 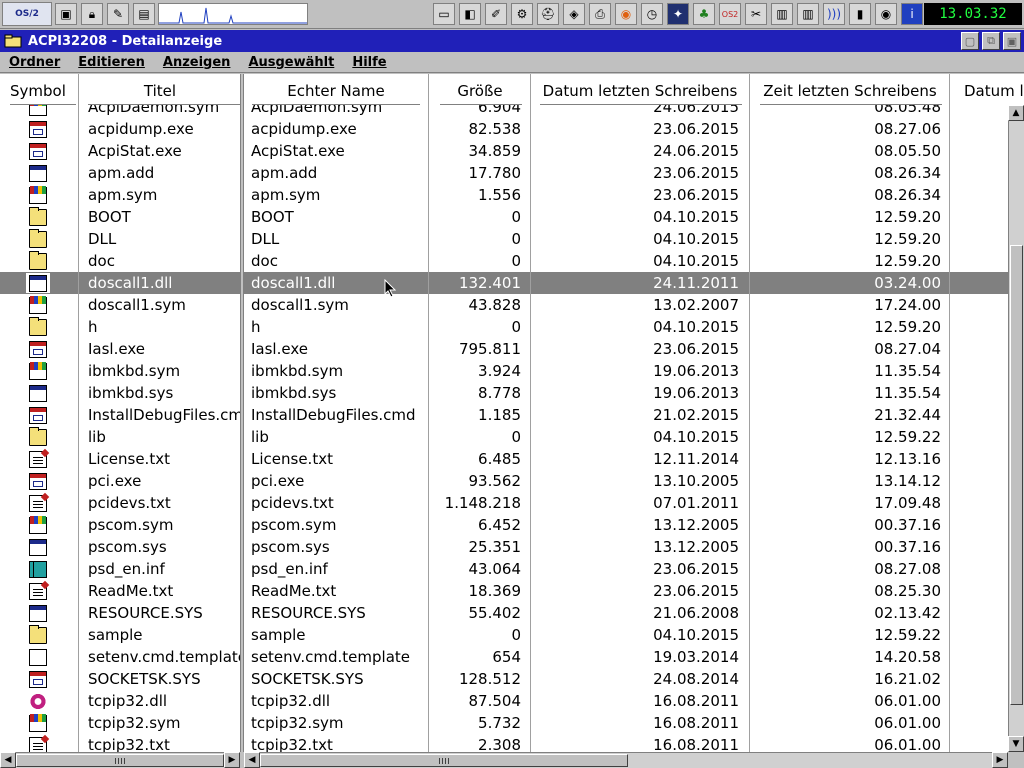 What do you see at coordinates (548, 14) in the screenshot?
I see `help-icon: ⛑` at bounding box center [548, 14].